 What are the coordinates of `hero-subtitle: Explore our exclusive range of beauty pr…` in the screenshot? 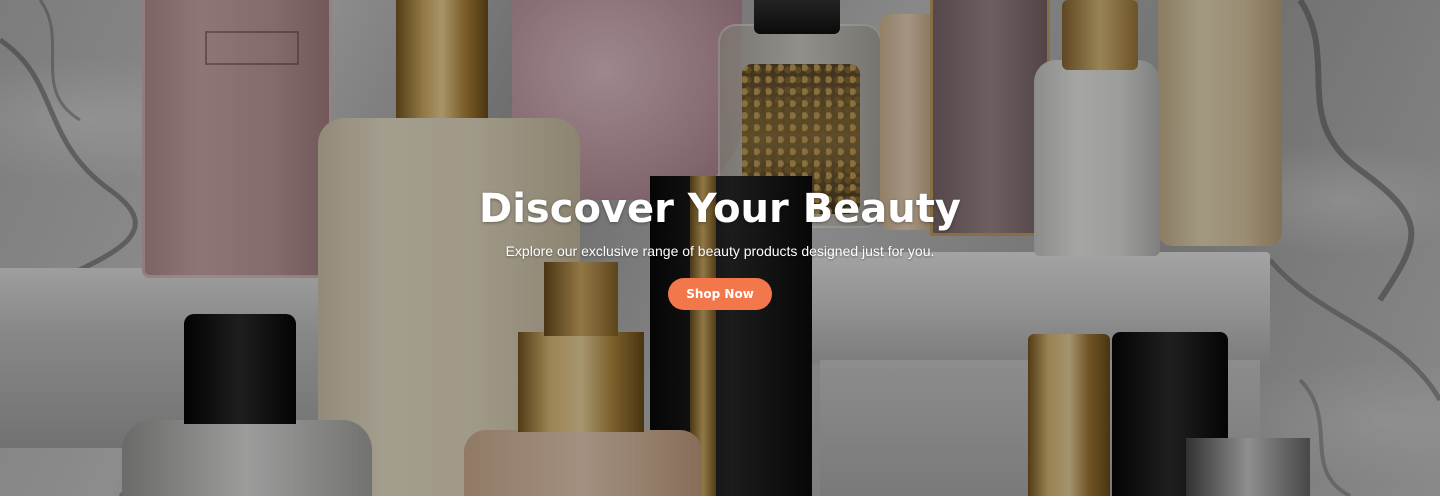 It's located at (720, 251).